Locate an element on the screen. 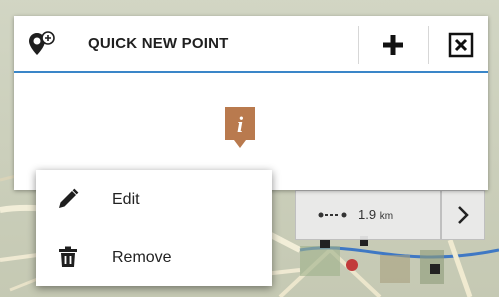 Image resolution: width=499 pixels, height=297 pixels. menu-item-label: Edit is located at coordinates (126, 199).